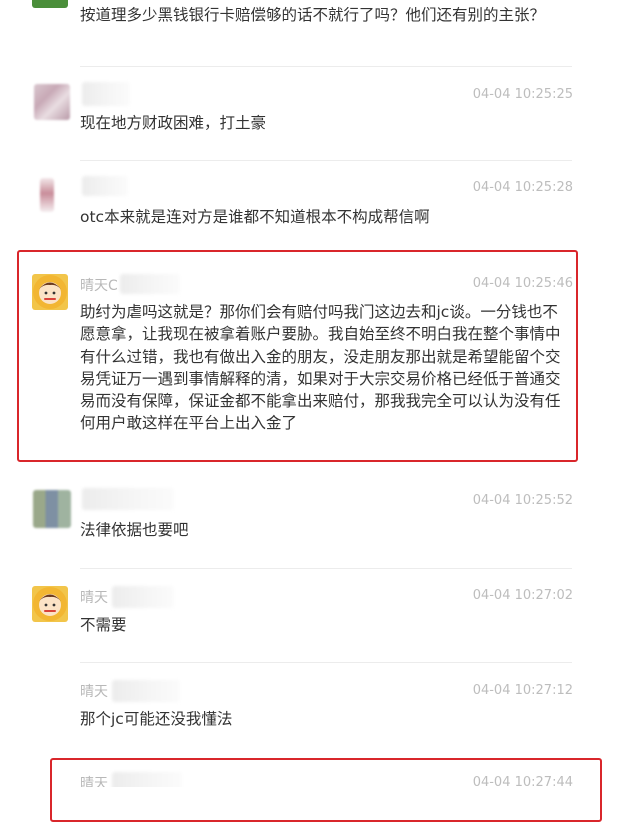  I want to click on chat-message: 晴天 04-04 10:27:12 那个jc可能还没我懂法, so click(320, 706).